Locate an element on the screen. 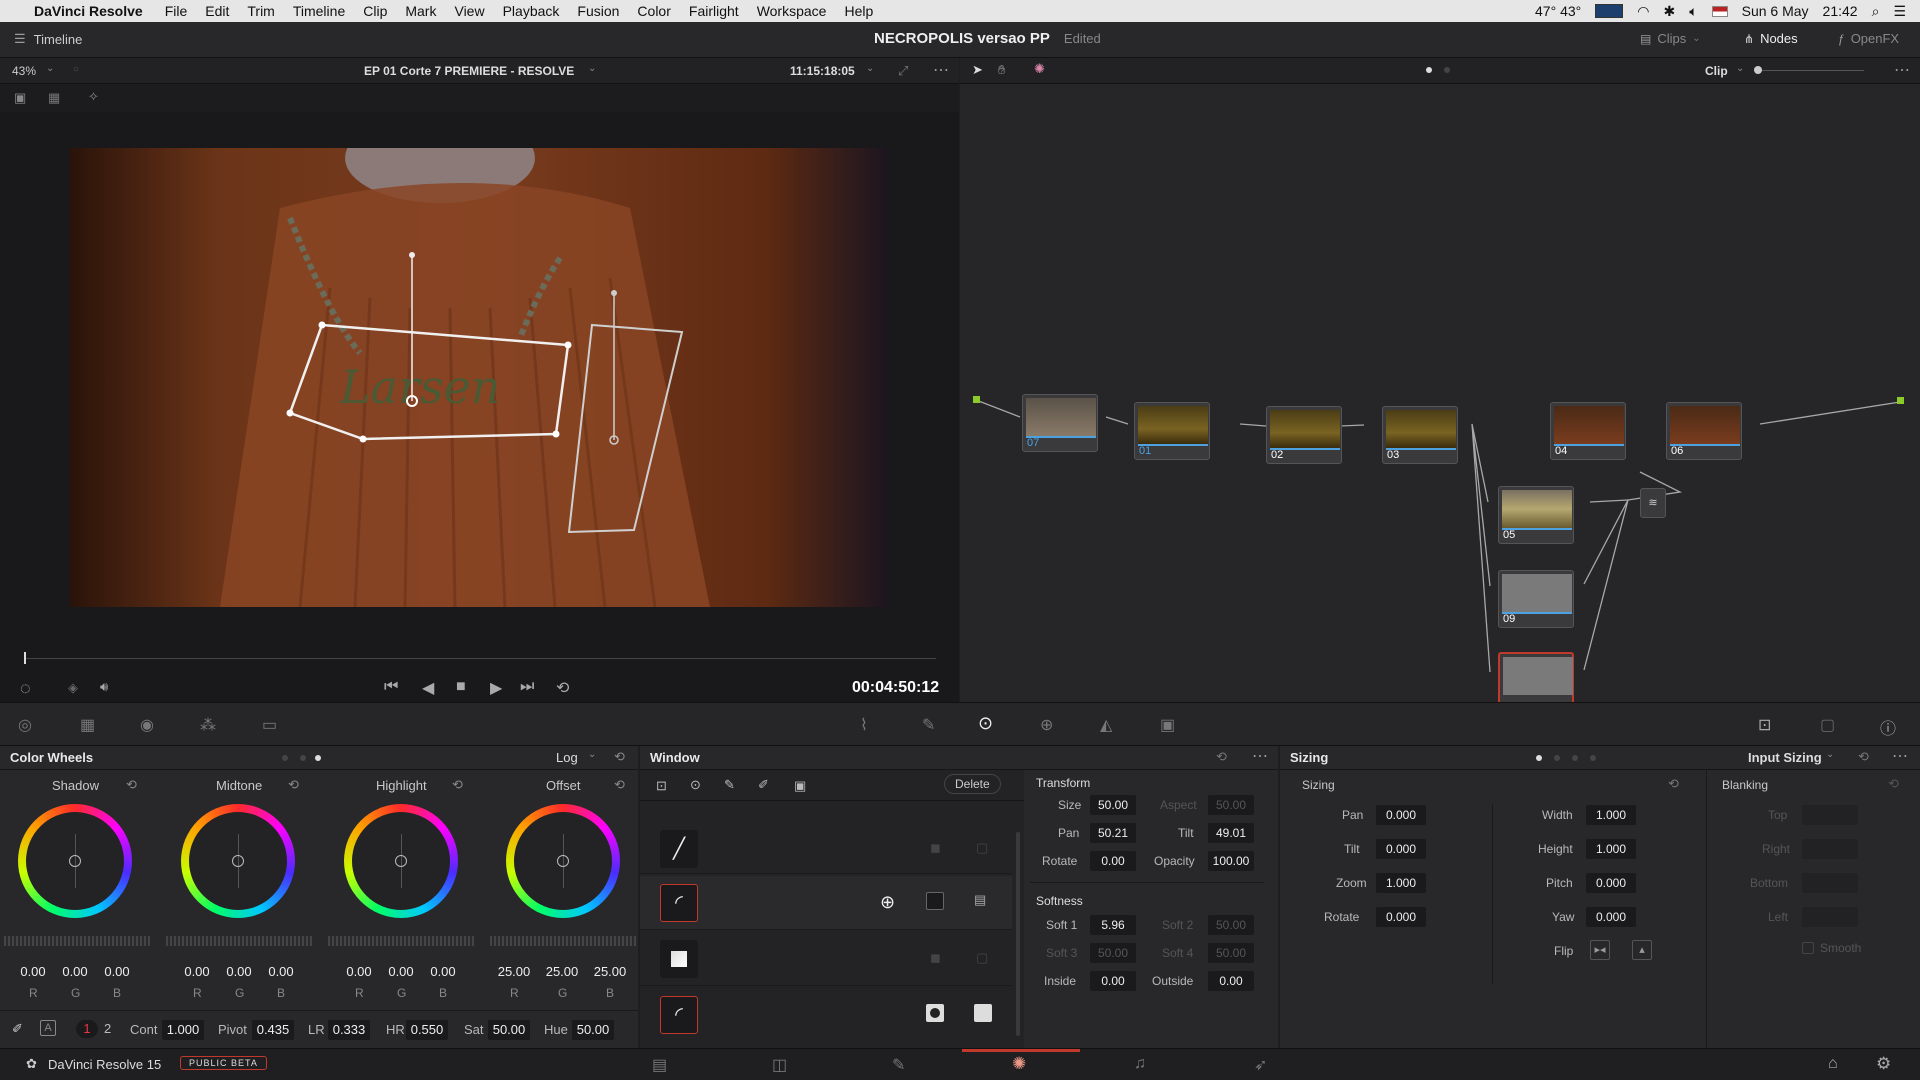 Image resolution: width=1920 pixels, height=1080 pixels. lum-mix-field: 0.333 is located at coordinates (349, 1030).